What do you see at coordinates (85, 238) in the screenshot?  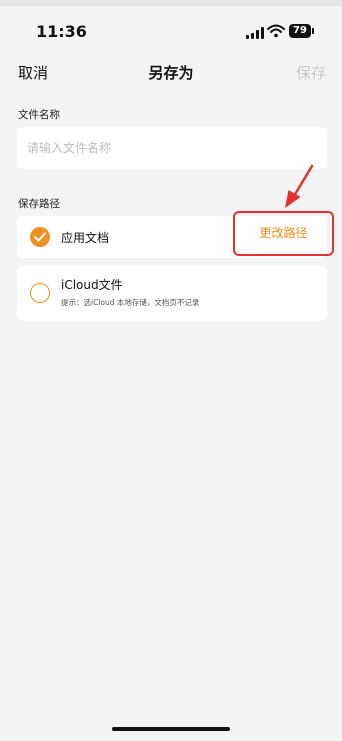 I see `option-label: 应用文档` at bounding box center [85, 238].